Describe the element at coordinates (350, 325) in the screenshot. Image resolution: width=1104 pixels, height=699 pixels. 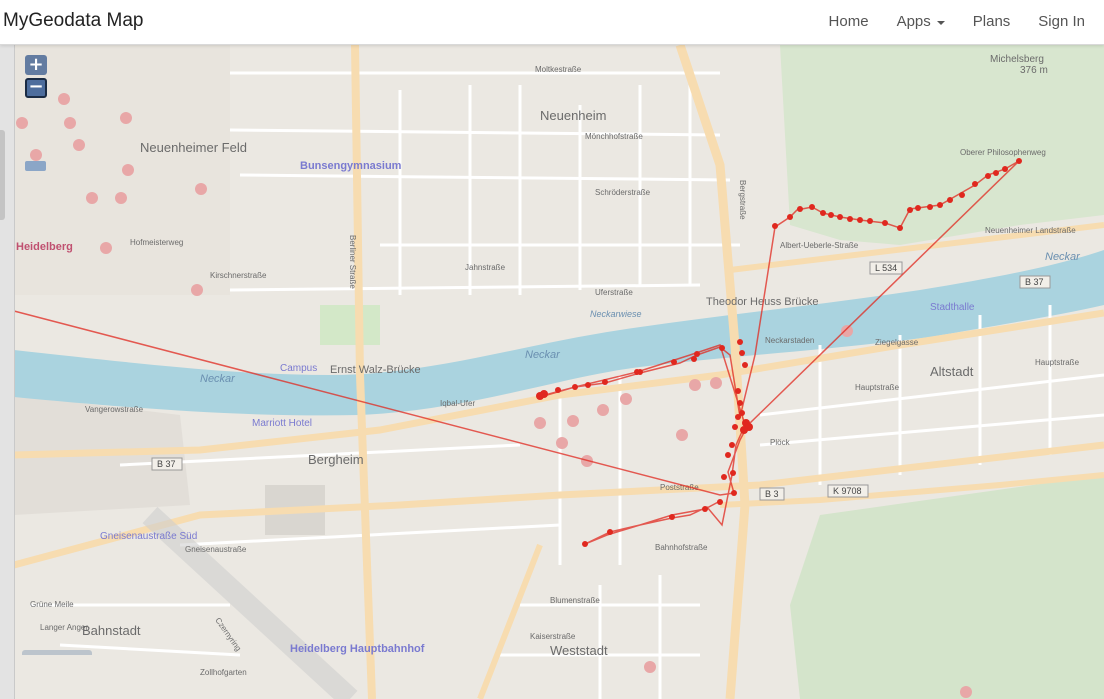
I see `park-area` at that location.